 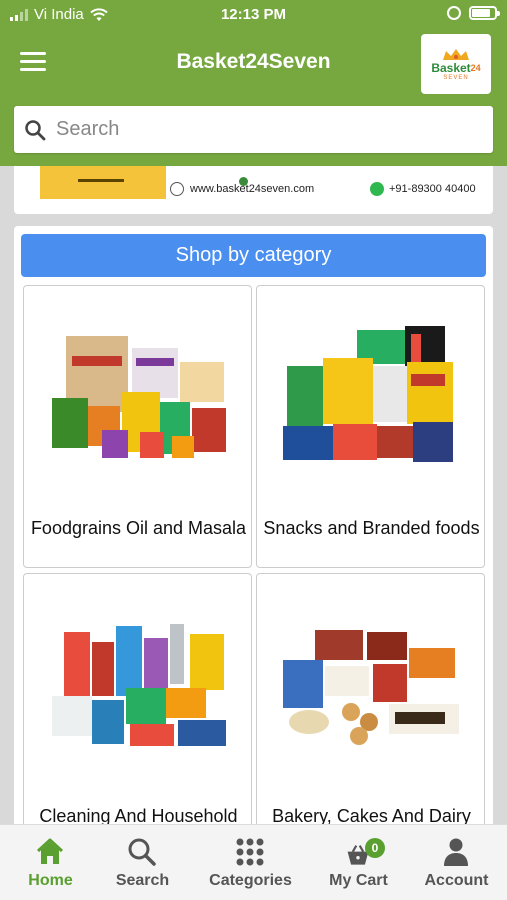 What do you see at coordinates (368, 394) in the screenshot?
I see `snacks-image` at bounding box center [368, 394].